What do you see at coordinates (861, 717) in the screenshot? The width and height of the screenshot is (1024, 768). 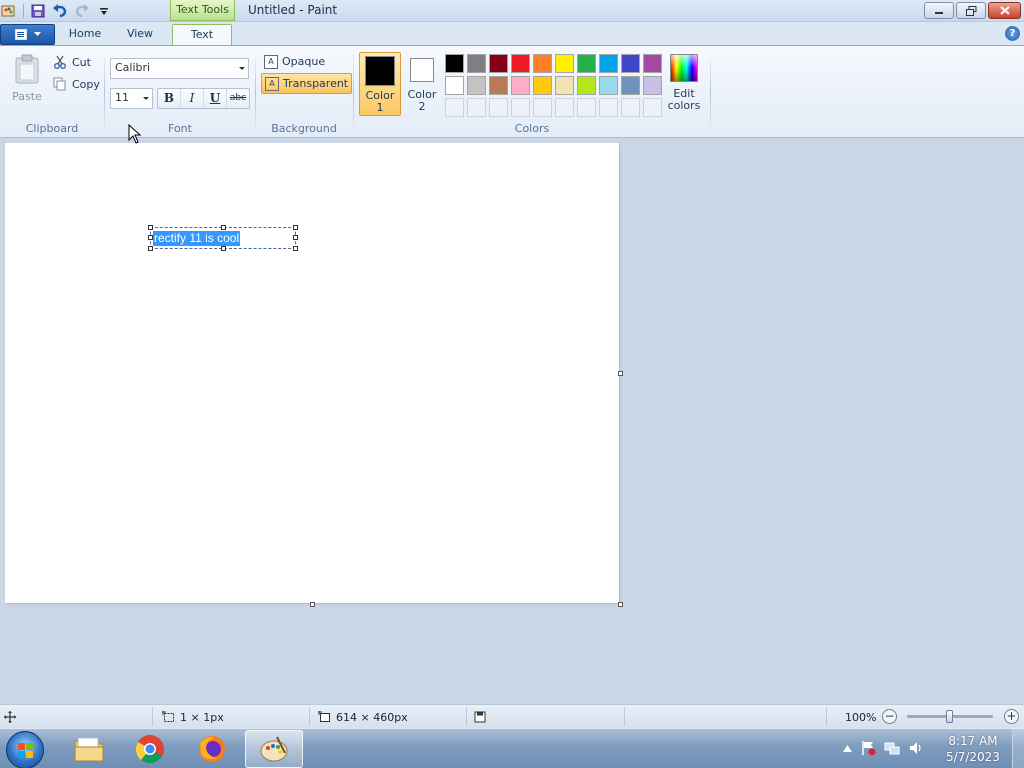 I see `zoom-level: 100%` at bounding box center [861, 717].